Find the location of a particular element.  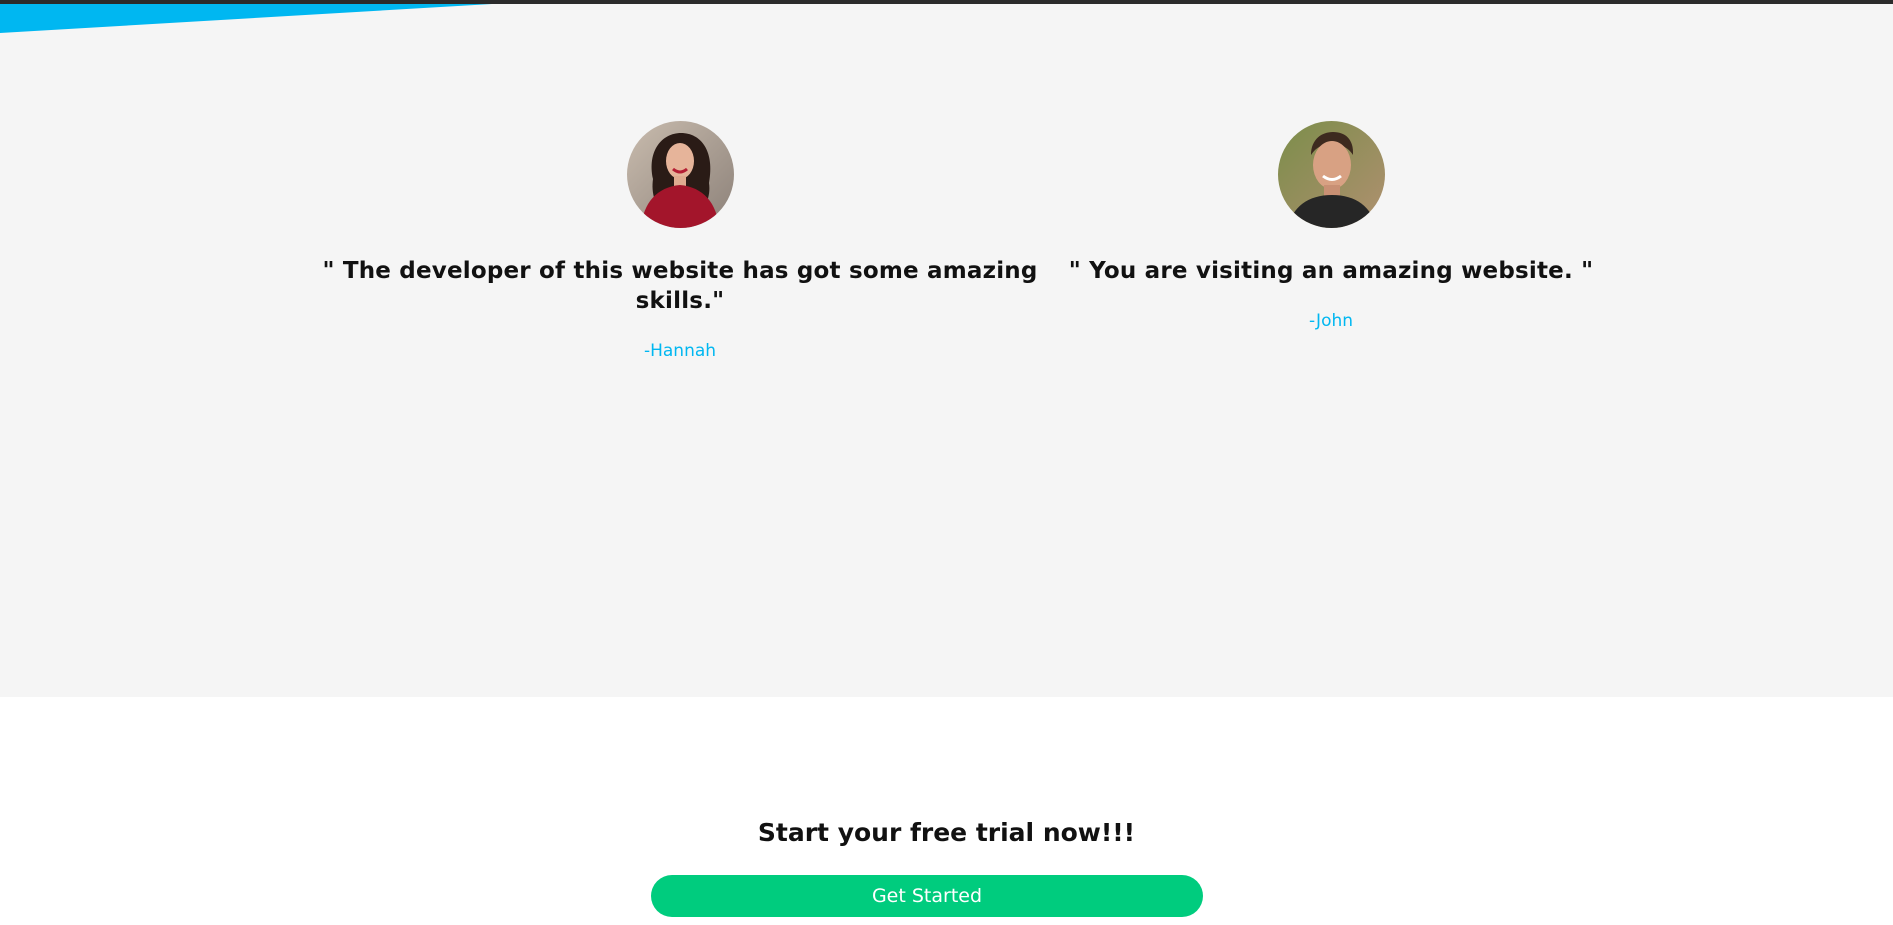

top-border is located at coordinates (946, 2).